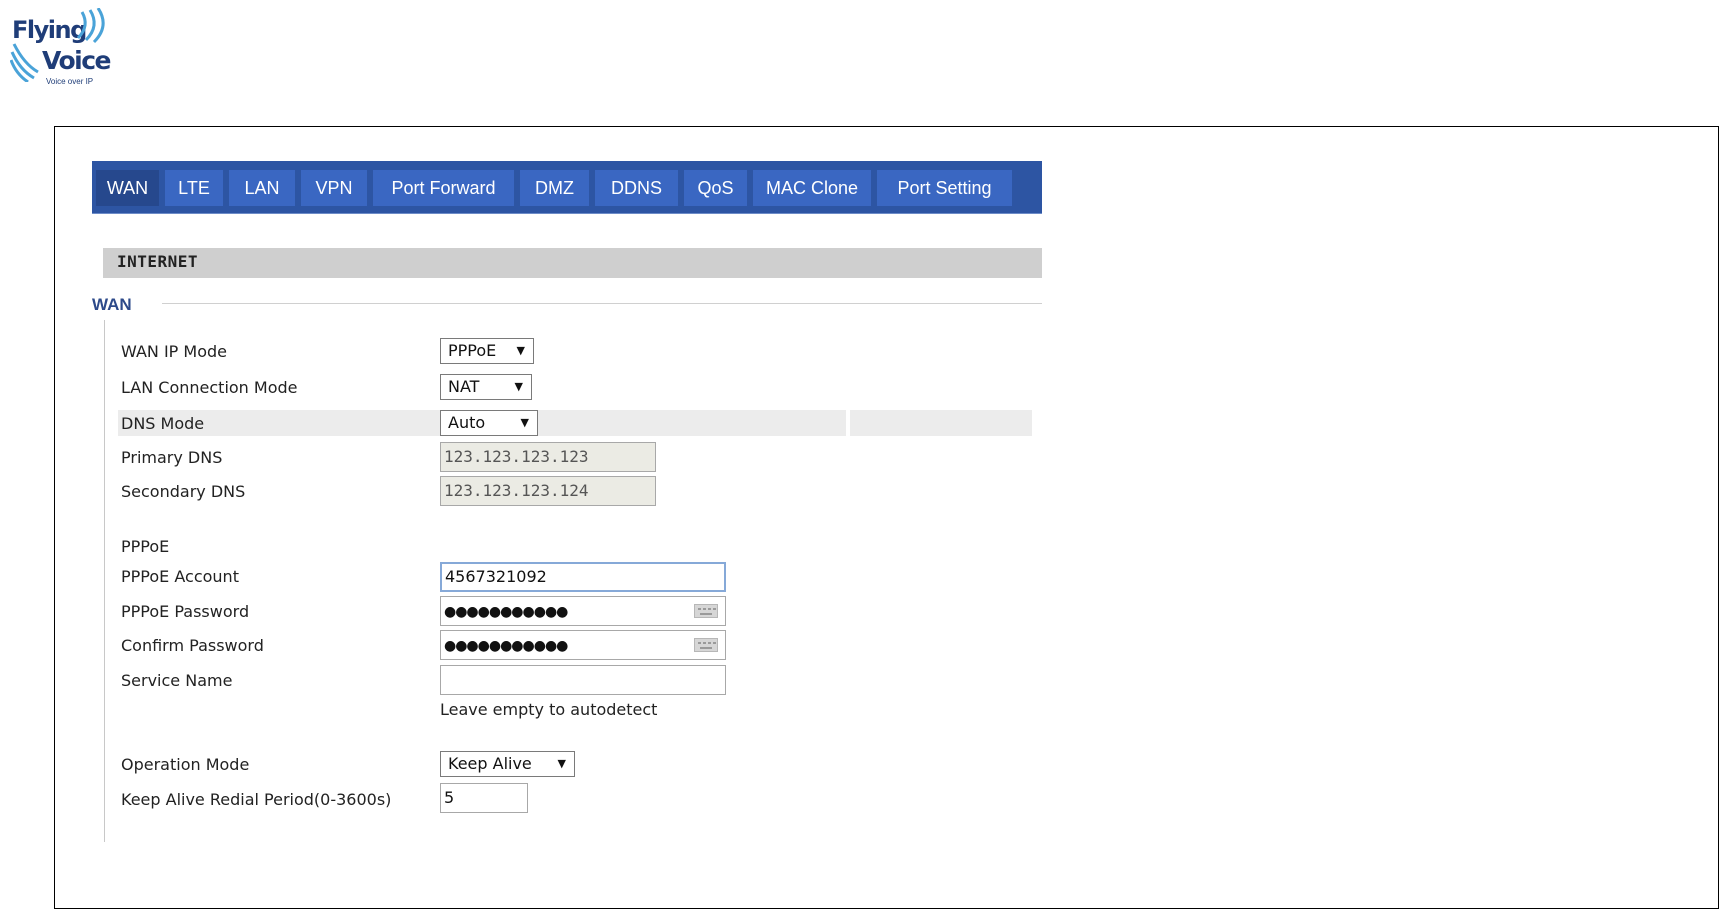 This screenshot has width=1722, height=912. What do you see at coordinates (583, 645) in the screenshot?
I see `confirm-password-input: ●●●●●●●●●●●` at bounding box center [583, 645].